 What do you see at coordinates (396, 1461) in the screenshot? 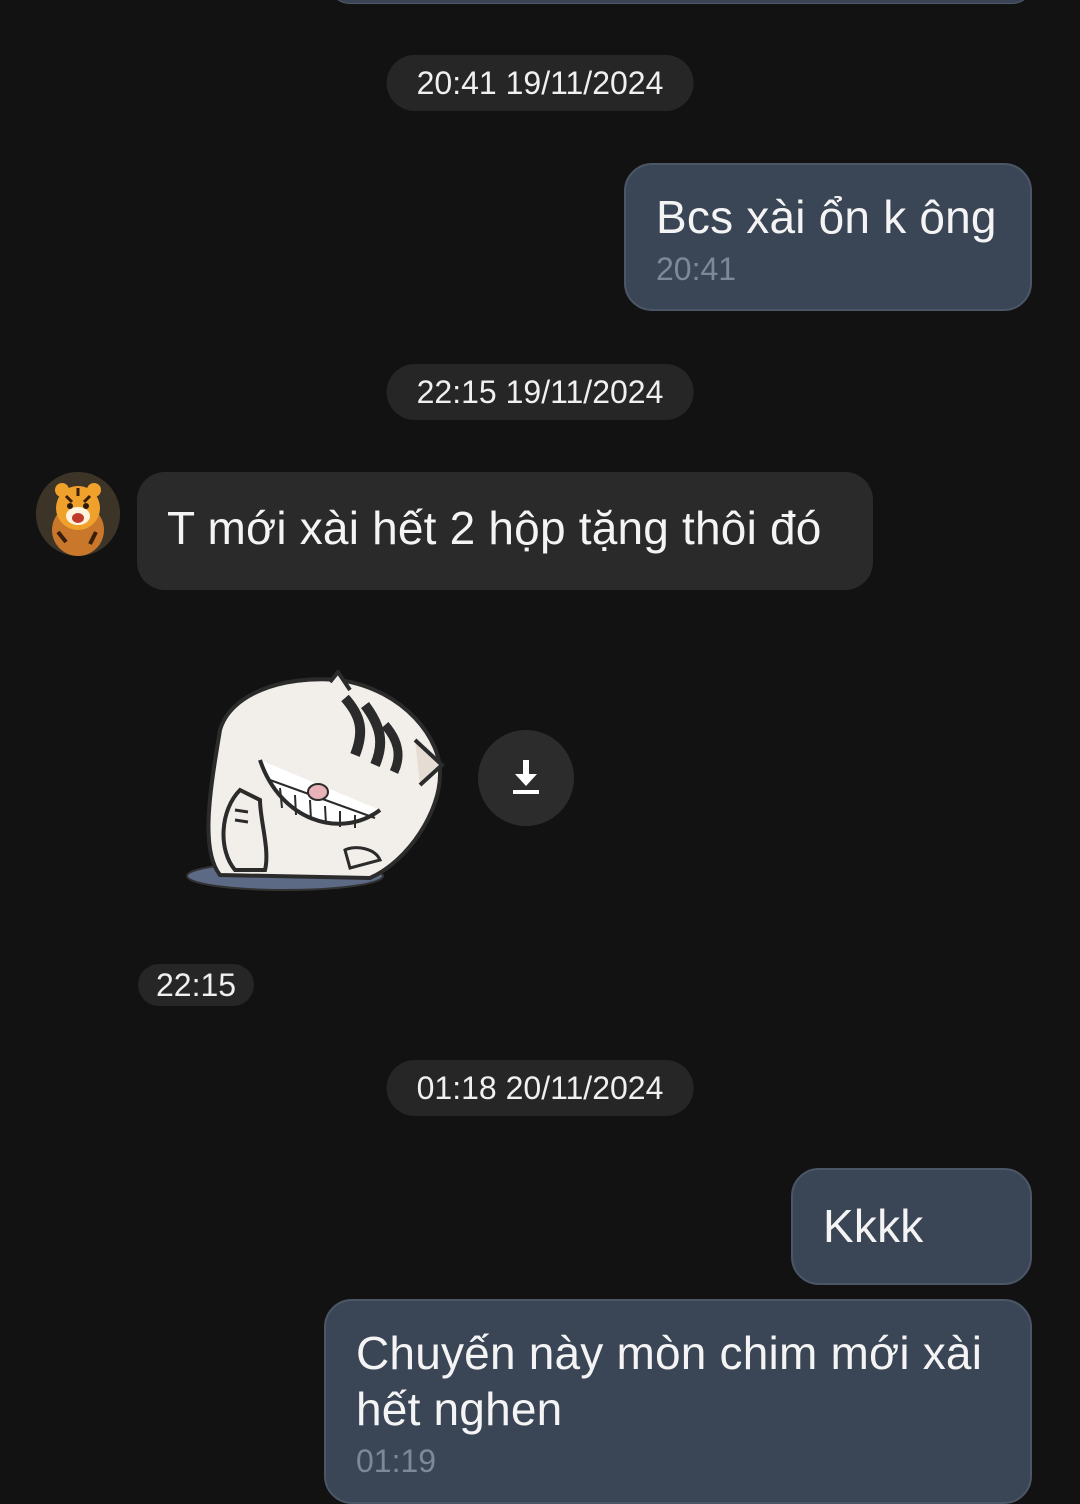
I see `message-time: 01:19` at bounding box center [396, 1461].